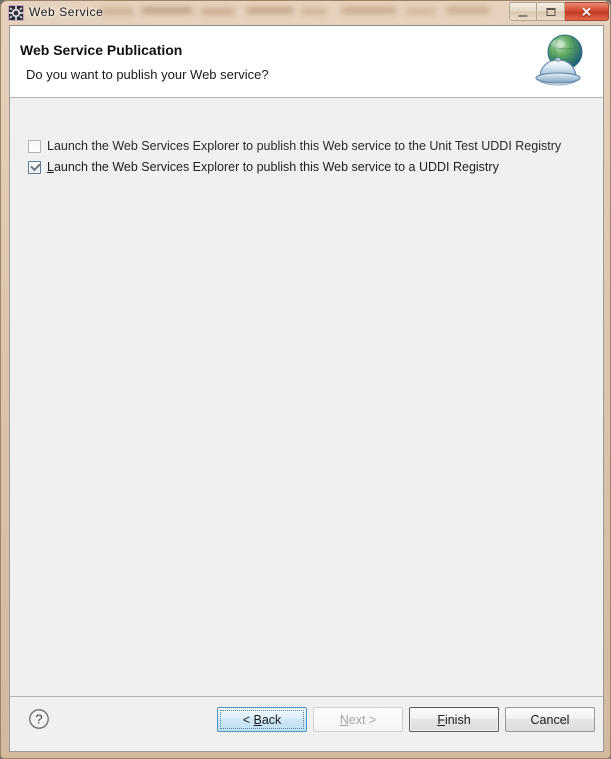 The image size is (611, 759). I want to click on minimize-icon, so click(523, 15).